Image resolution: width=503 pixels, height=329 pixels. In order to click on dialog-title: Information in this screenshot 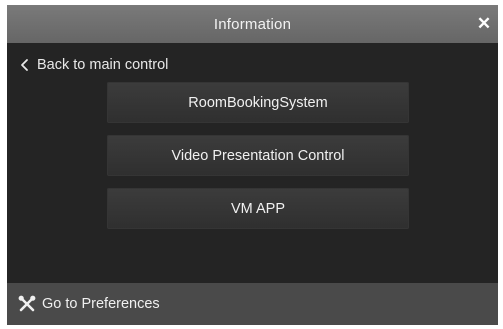, I will do `click(252, 24)`.